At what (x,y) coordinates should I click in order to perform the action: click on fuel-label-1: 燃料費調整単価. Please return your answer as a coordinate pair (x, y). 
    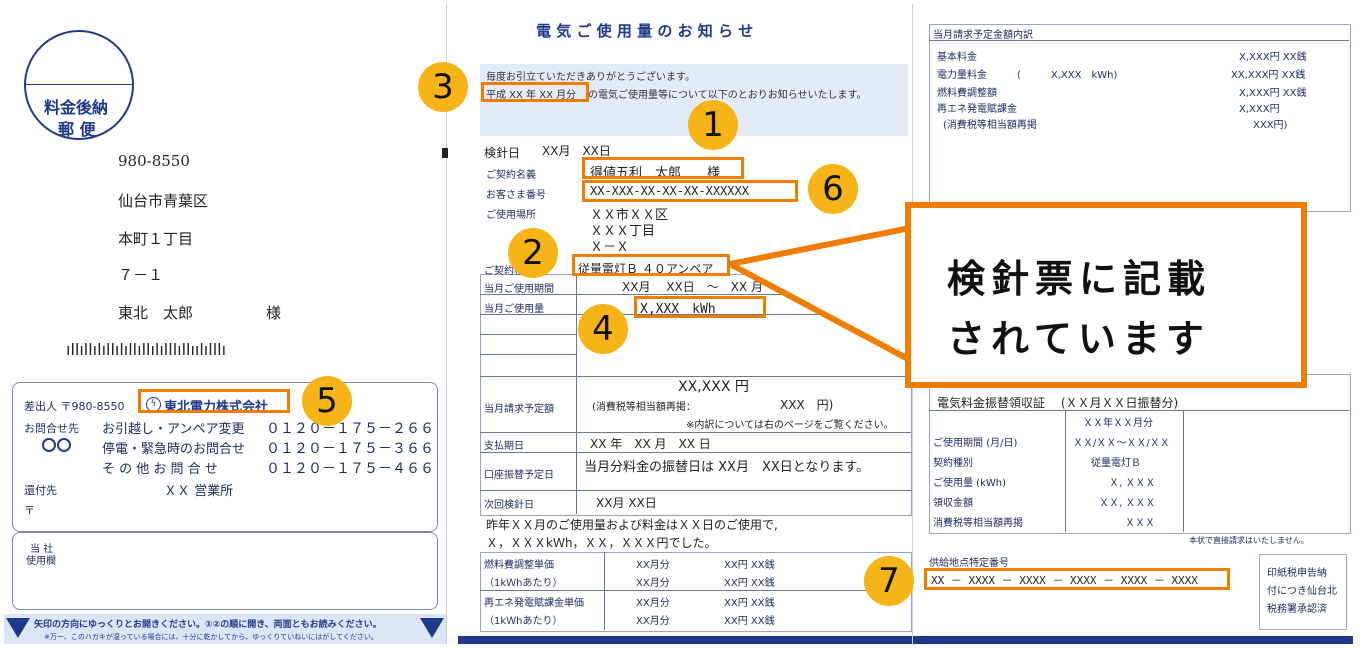
    Looking at the image, I should click on (519, 565).